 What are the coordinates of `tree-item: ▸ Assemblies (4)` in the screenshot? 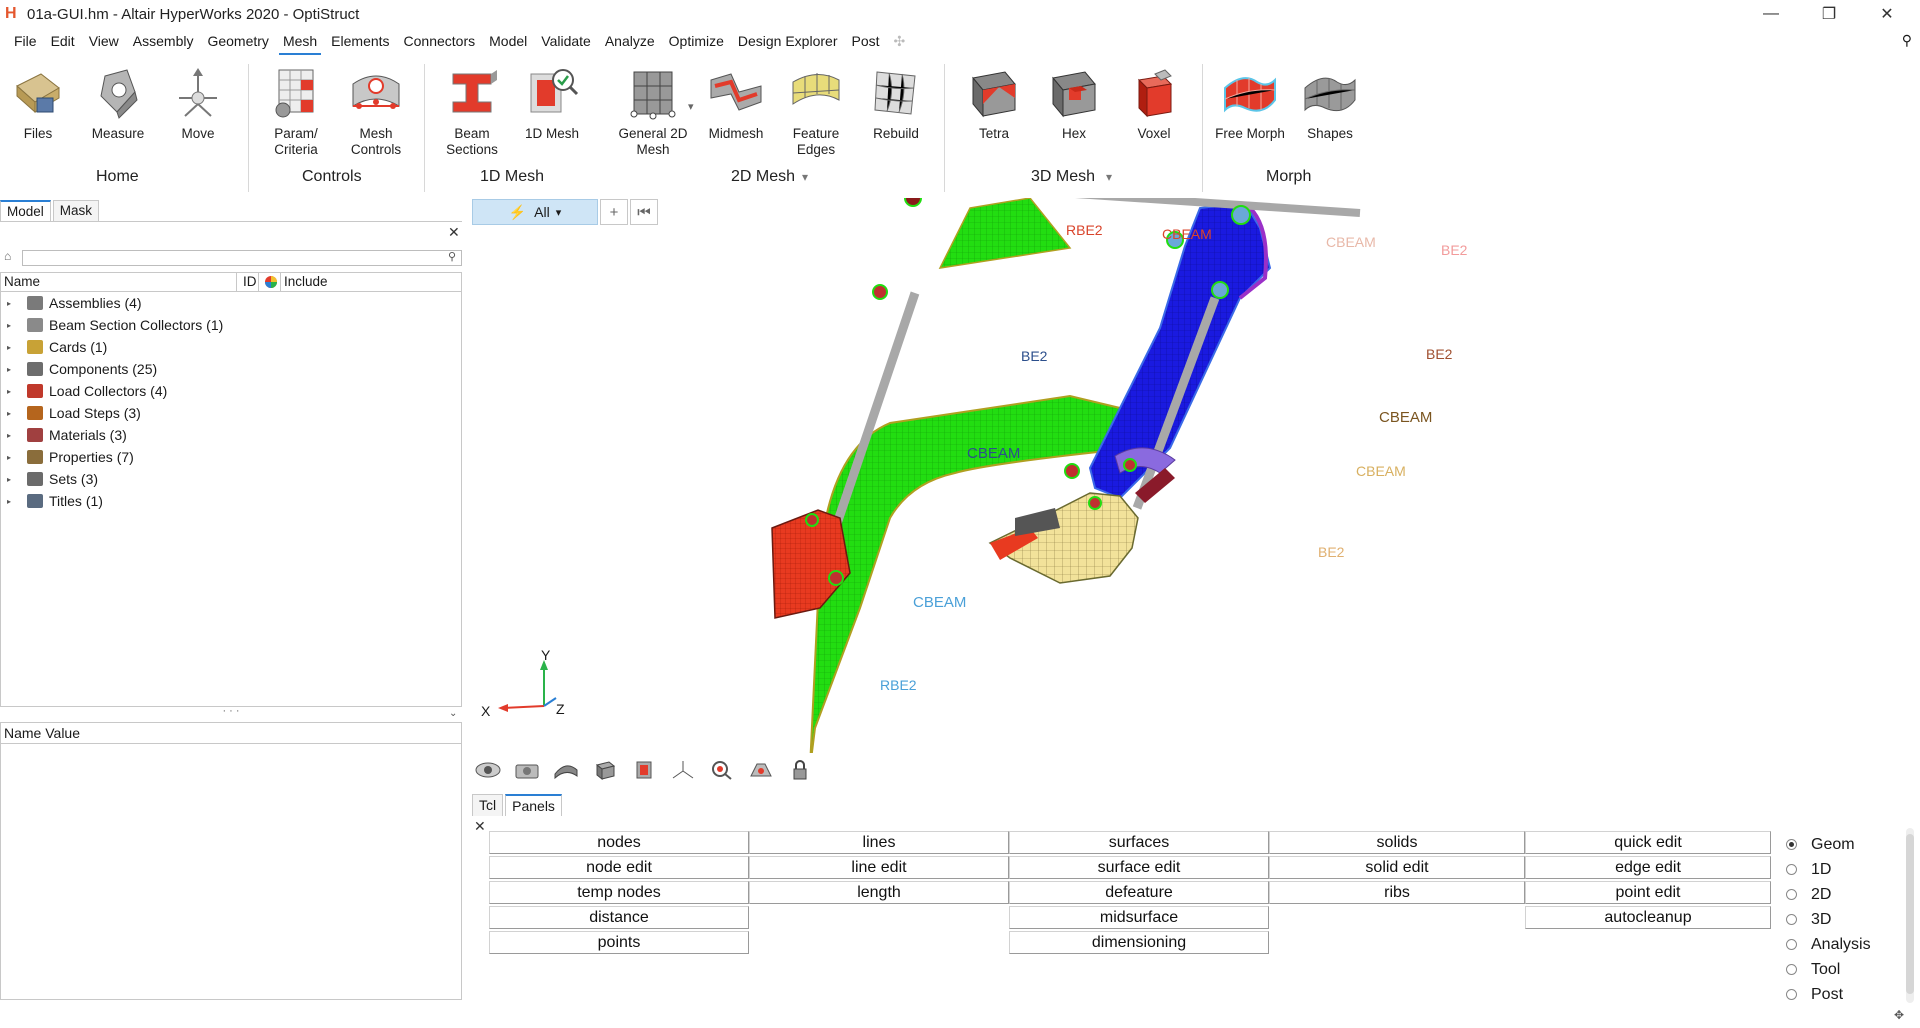 It's located at (231, 303).